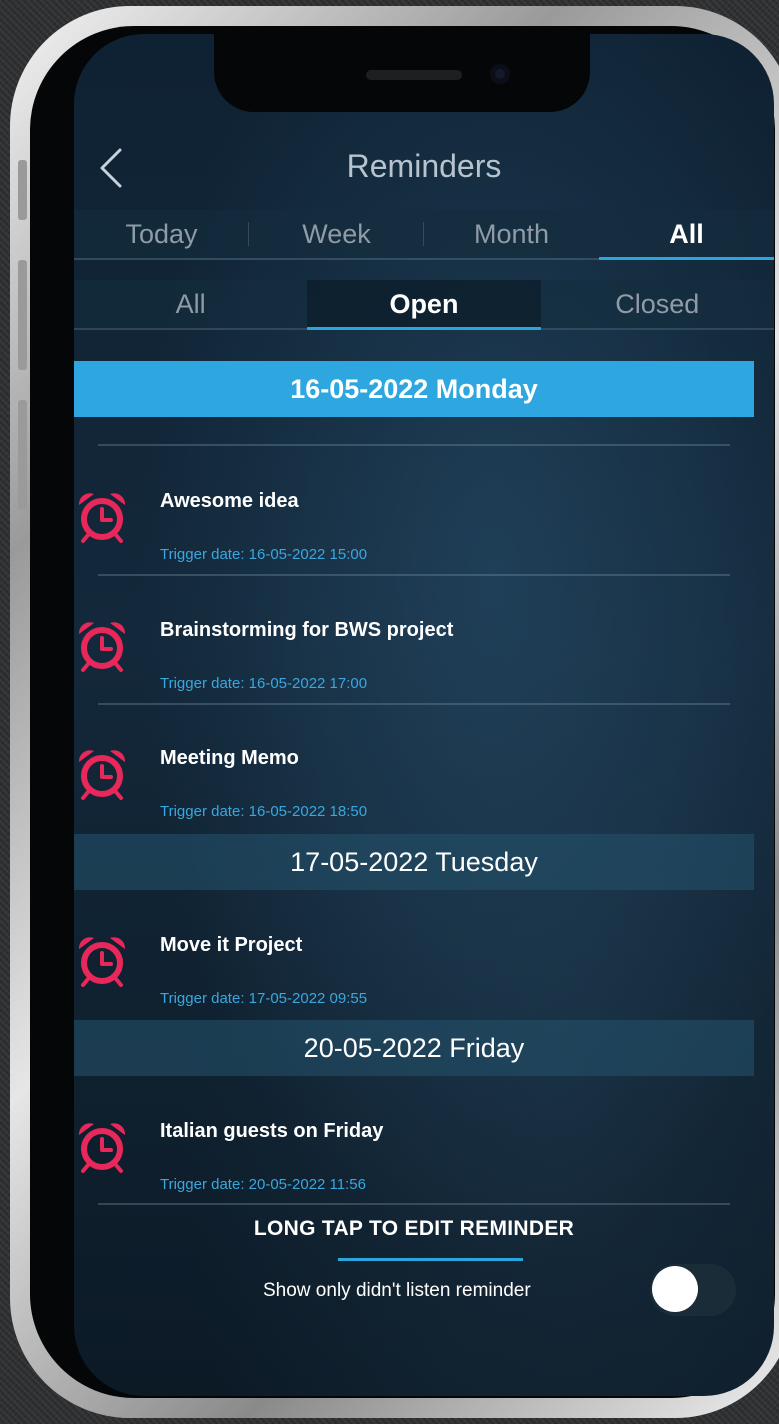 The width and height of the screenshot is (779, 1424). Describe the element at coordinates (307, 630) in the screenshot. I see `reminder-title: Brainstorming for BWS project` at that location.